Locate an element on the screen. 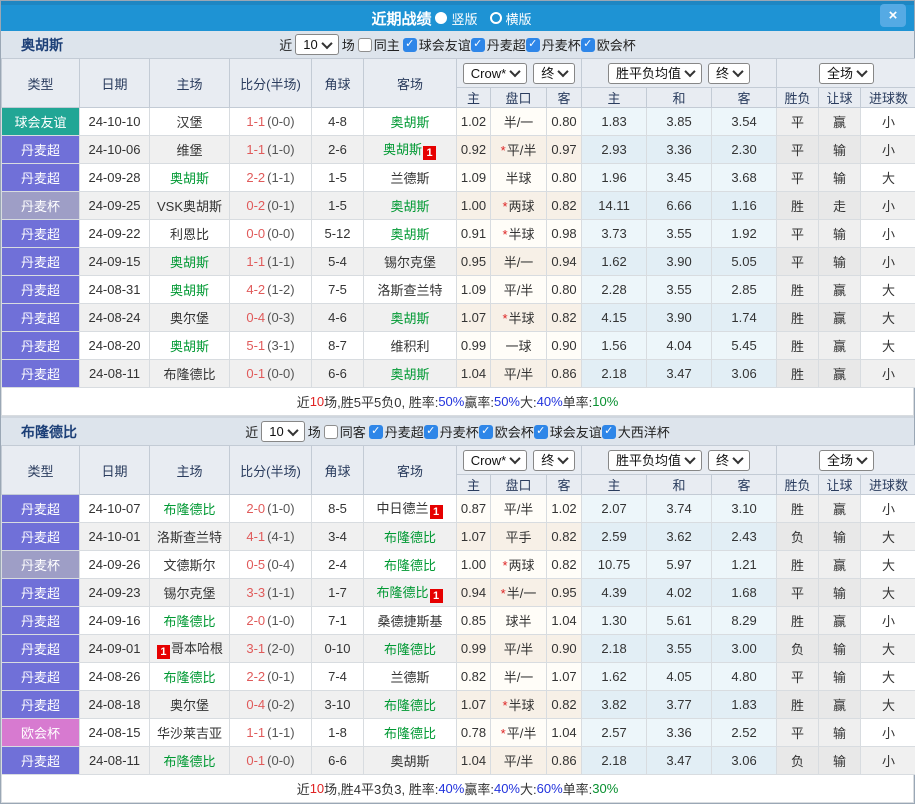 The height and width of the screenshot is (804, 915). radio-vertical-layout: 竖版 is located at coordinates (456, 18).